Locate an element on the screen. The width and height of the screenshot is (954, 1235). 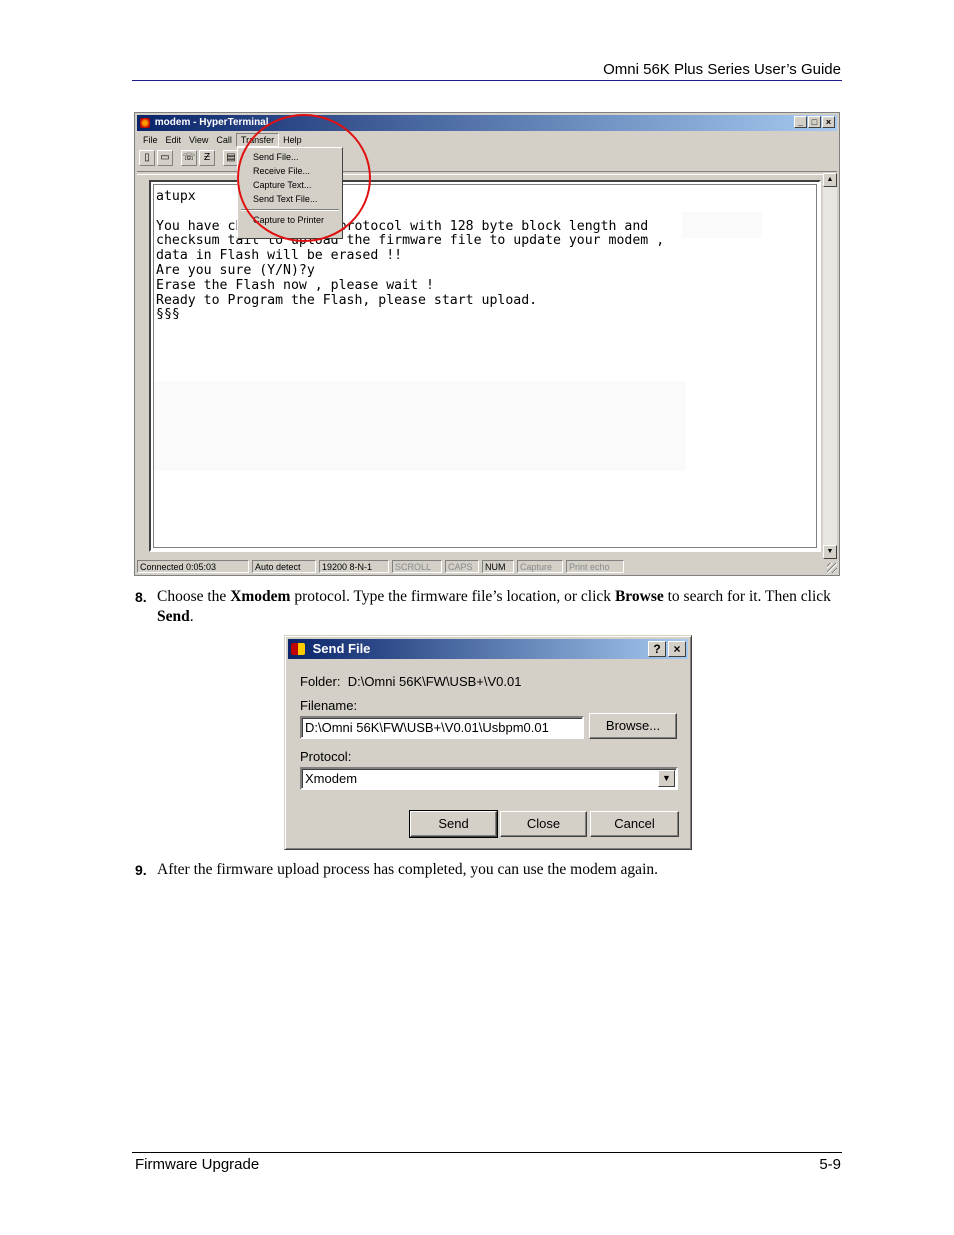
scroll-down-icon: ▼ is located at coordinates (830, 552).